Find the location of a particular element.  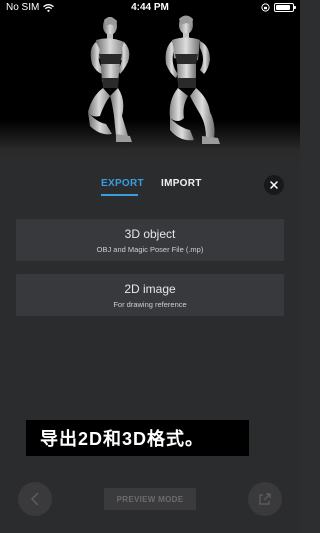

status-right is located at coordinates (278, 7).